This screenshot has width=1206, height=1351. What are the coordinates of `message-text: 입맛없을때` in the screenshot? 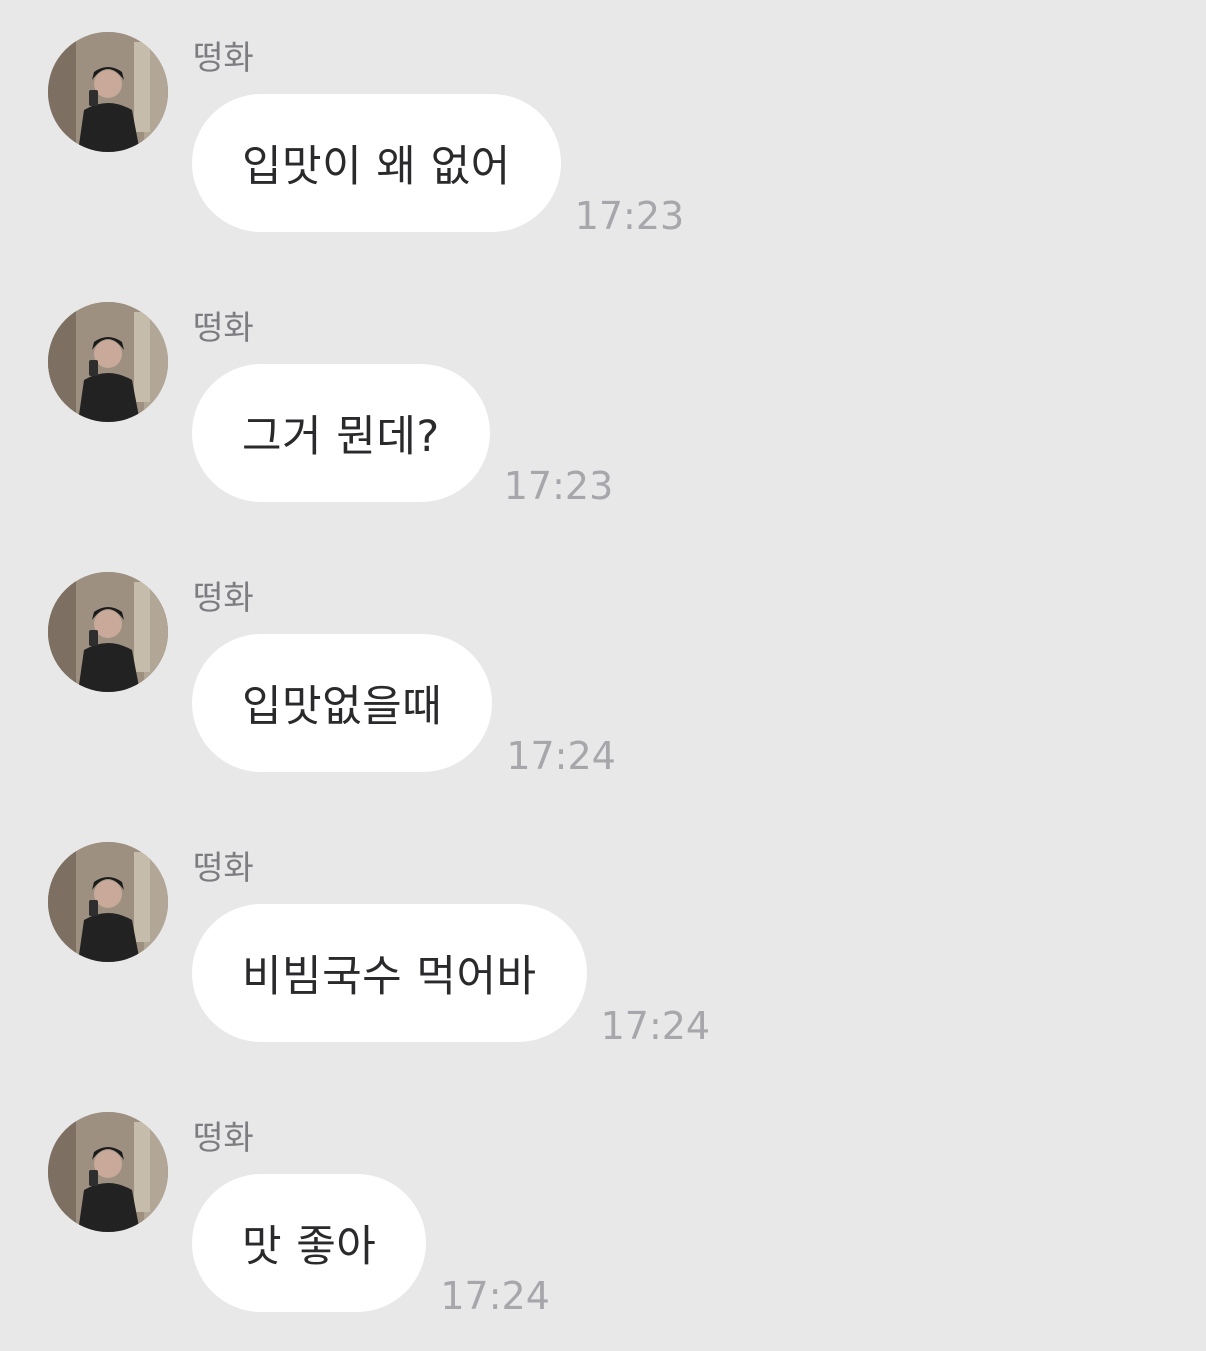 It's located at (342, 707).